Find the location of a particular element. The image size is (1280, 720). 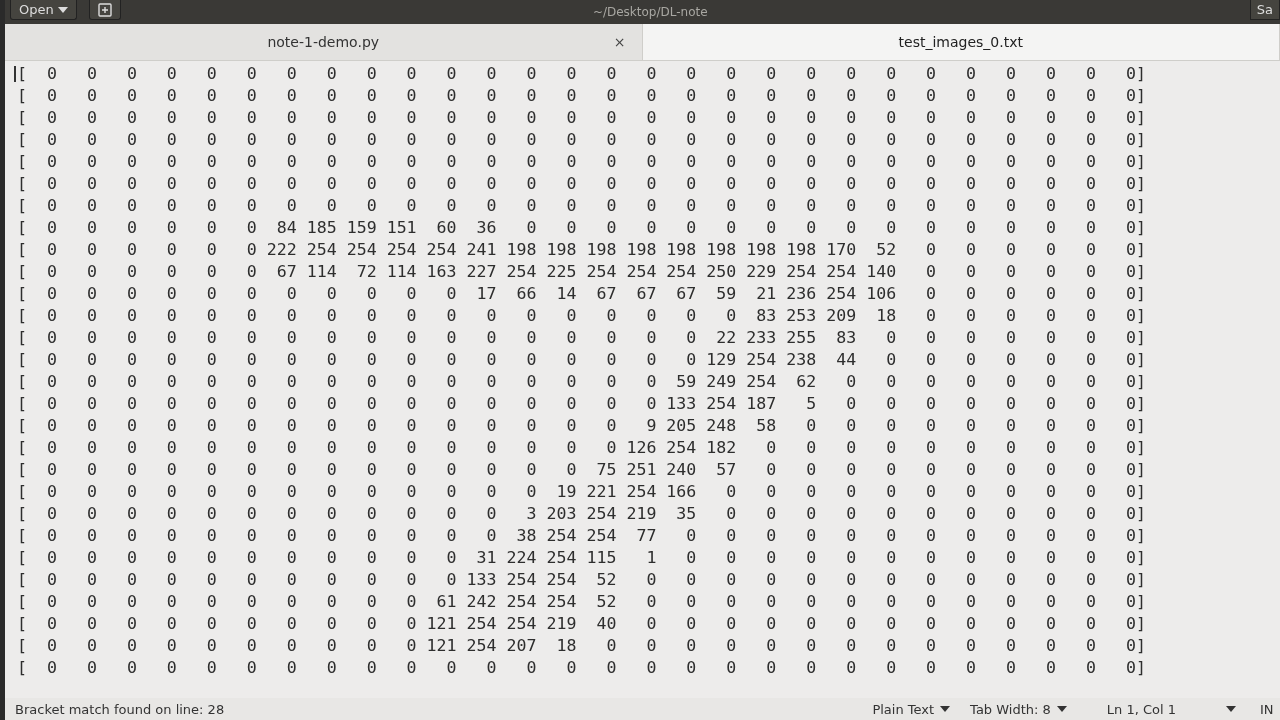

text-line: [ 0 0 0 0 0 0 0 0 0 0 0 0 0 19 221 254 166 0 0 0 0 0 0 0 0 0 0 0] is located at coordinates (581, 492).